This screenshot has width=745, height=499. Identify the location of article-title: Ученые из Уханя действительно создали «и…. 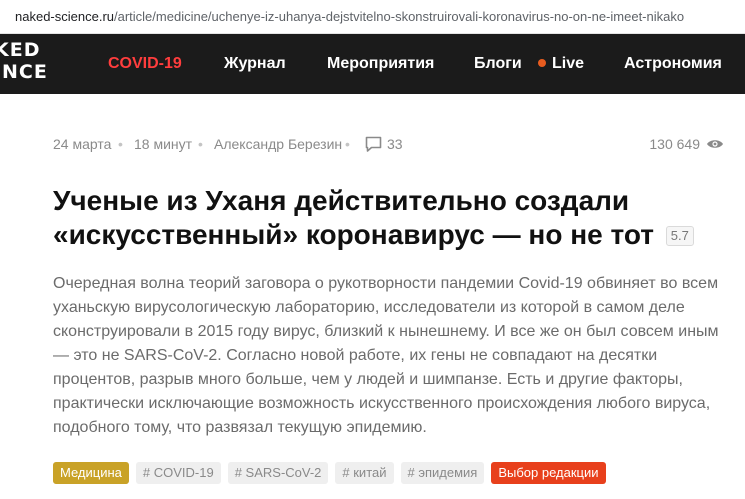
(393, 218).